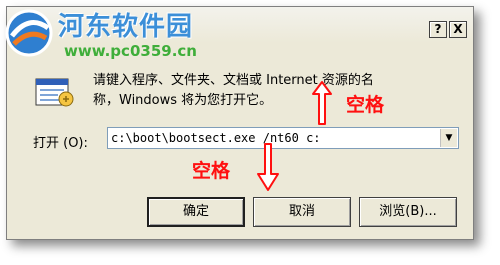 This screenshot has width=500, height=265. I want to click on annotation-label-bottom: 空格, so click(211, 171).